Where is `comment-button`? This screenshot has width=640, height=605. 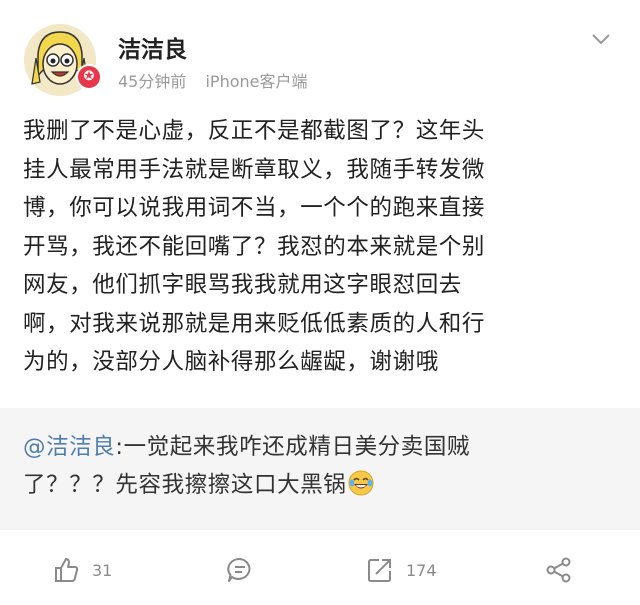
comment-button is located at coordinates (246, 570).